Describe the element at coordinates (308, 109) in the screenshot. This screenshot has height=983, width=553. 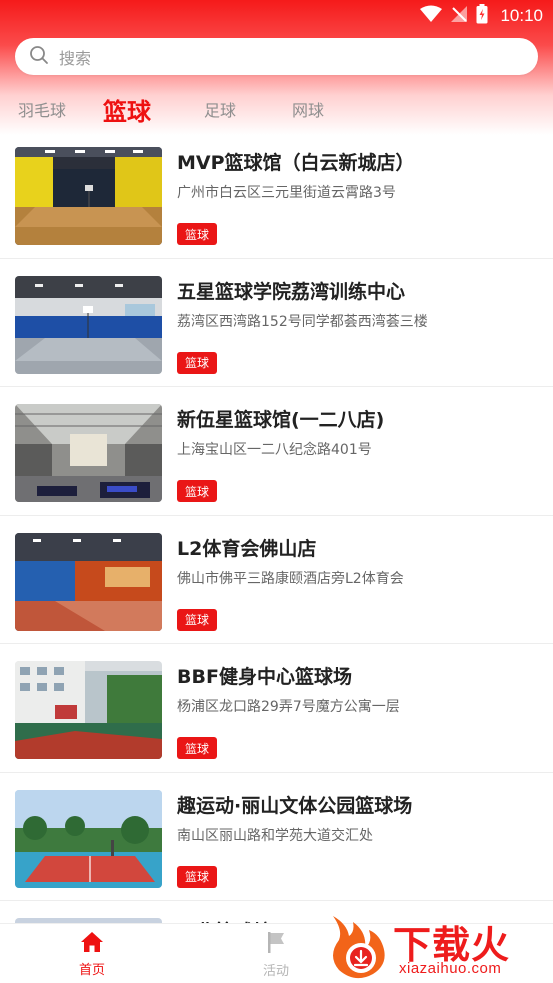
I see `tab-tennis: 网球` at that location.